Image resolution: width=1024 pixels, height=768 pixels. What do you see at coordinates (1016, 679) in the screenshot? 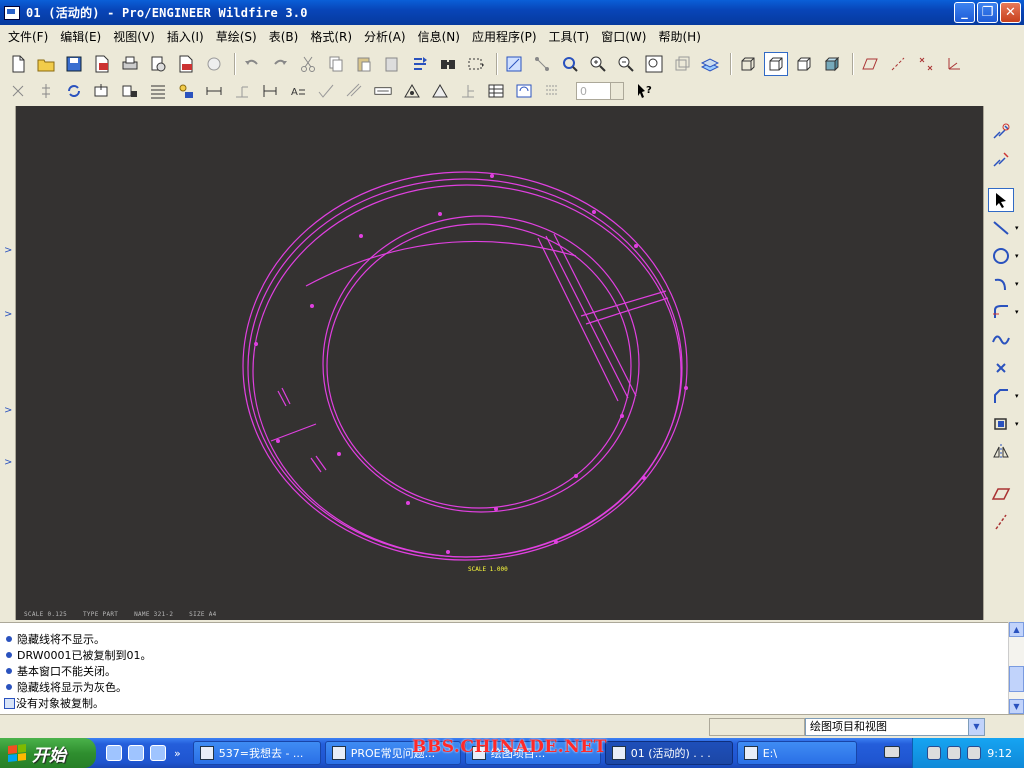
I see `scroll-thumb` at bounding box center [1016, 679].